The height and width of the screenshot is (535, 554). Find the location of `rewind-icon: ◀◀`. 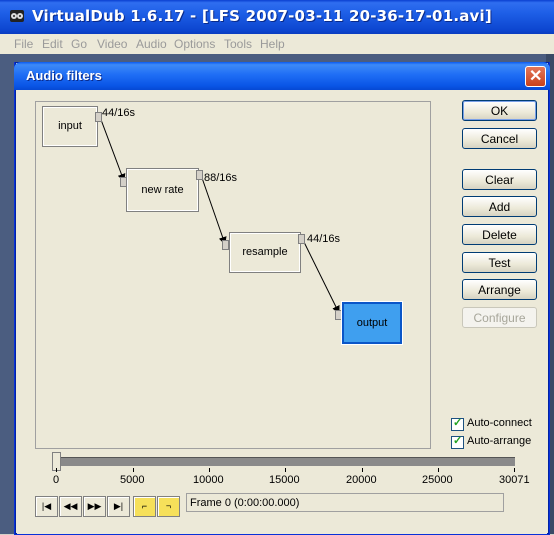

rewind-icon: ◀◀ is located at coordinates (70, 506).